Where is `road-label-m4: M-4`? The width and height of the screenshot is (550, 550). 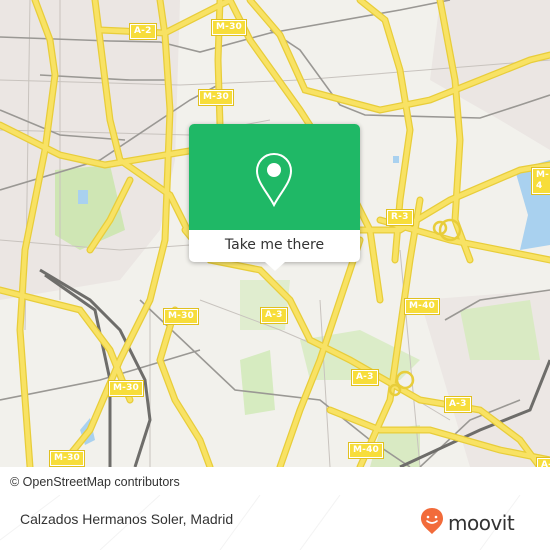 road-label-m4: M-4 is located at coordinates (540, 181).